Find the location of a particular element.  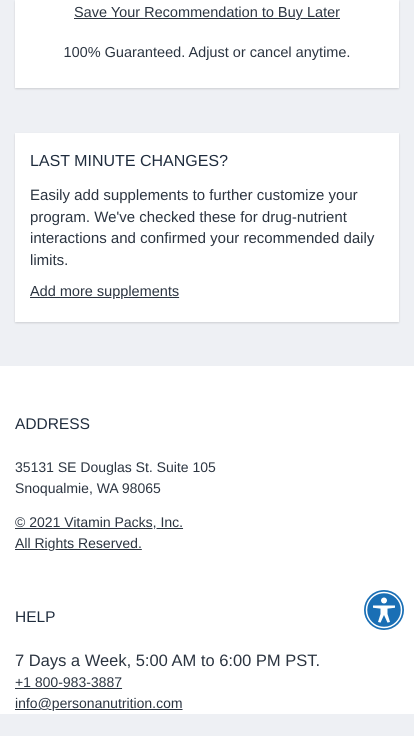

footer-heading: ADDRESS is located at coordinates (52, 425).